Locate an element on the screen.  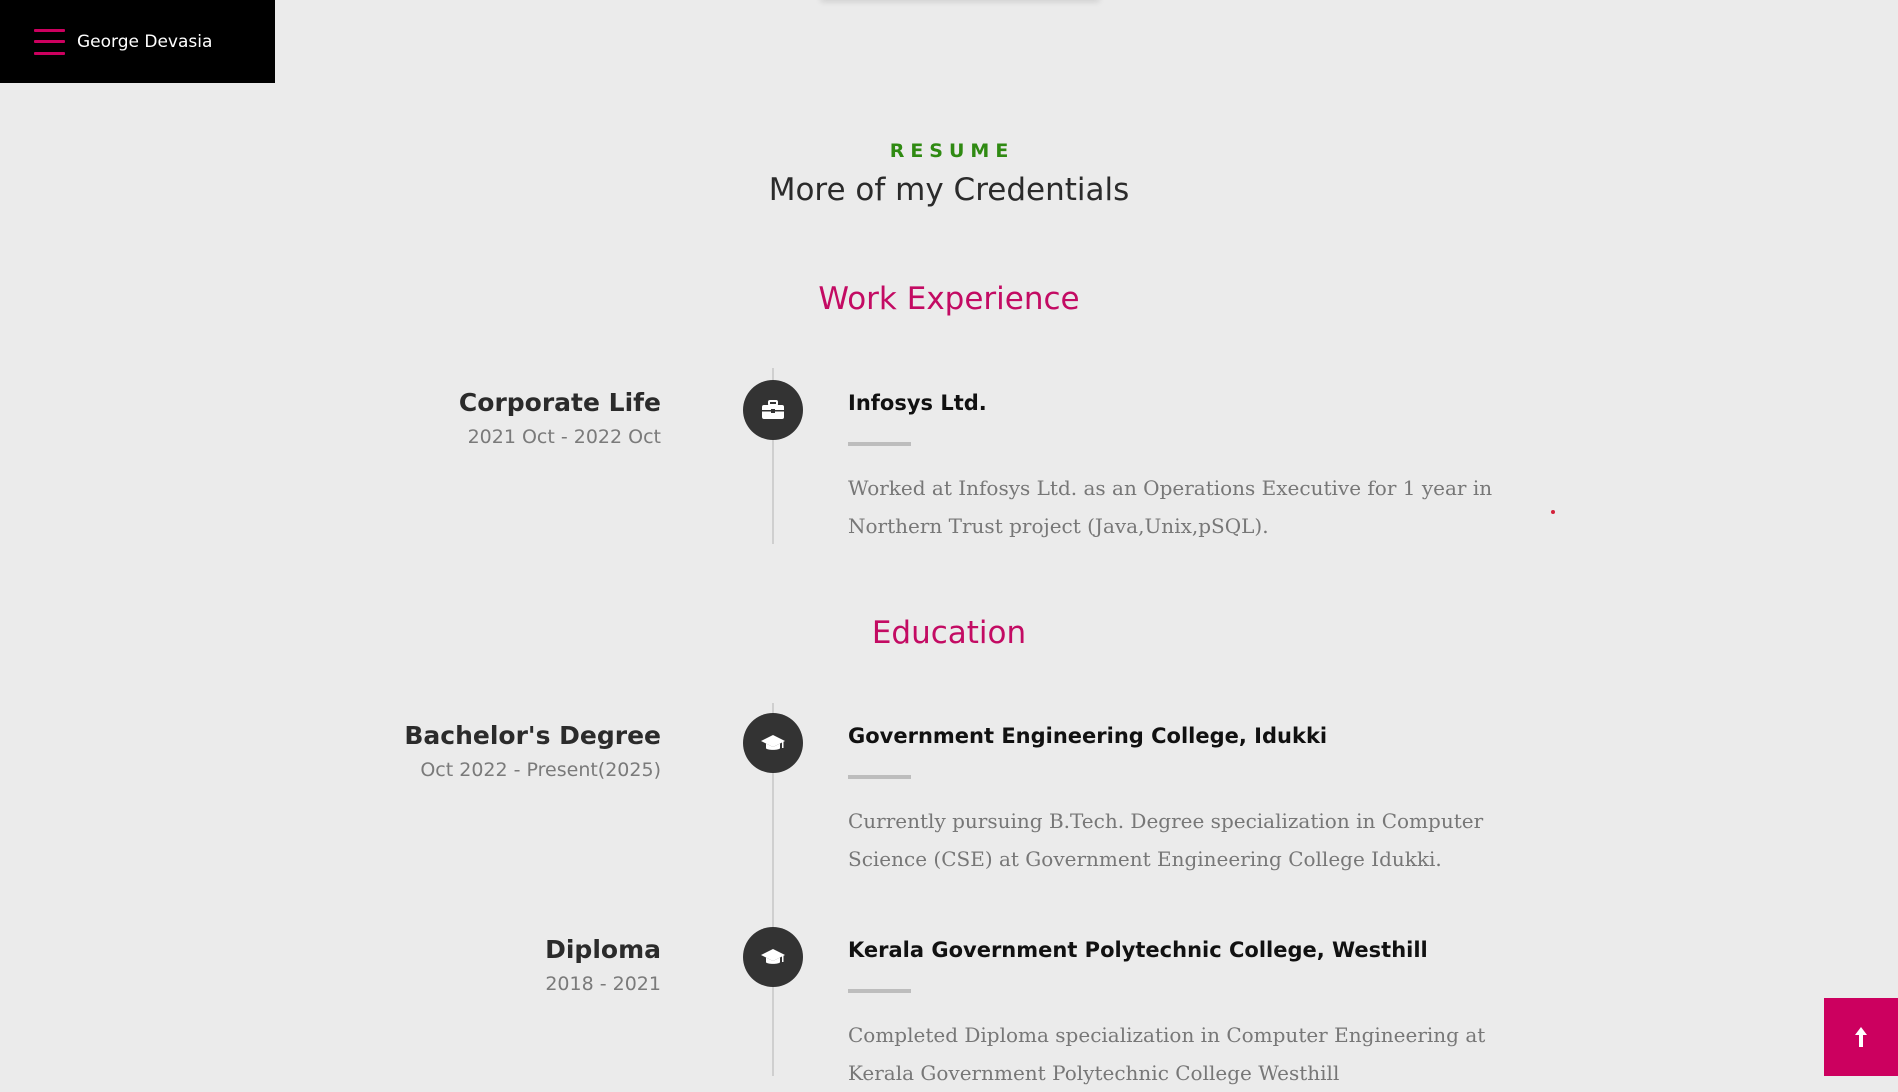
site-owner-name: George Devasia is located at coordinates (144, 42).